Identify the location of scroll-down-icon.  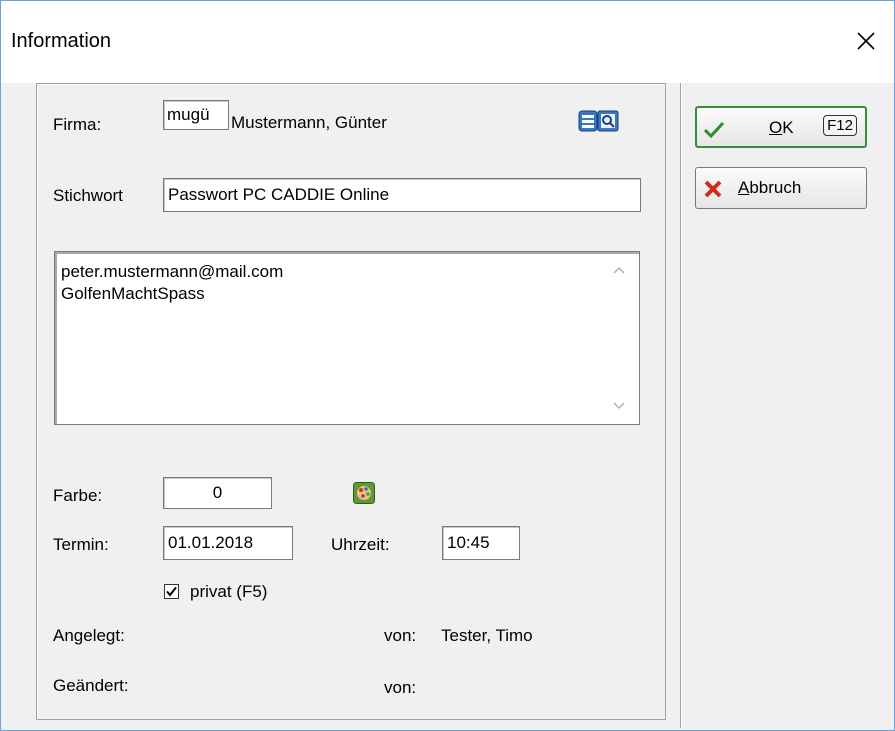
(619, 406).